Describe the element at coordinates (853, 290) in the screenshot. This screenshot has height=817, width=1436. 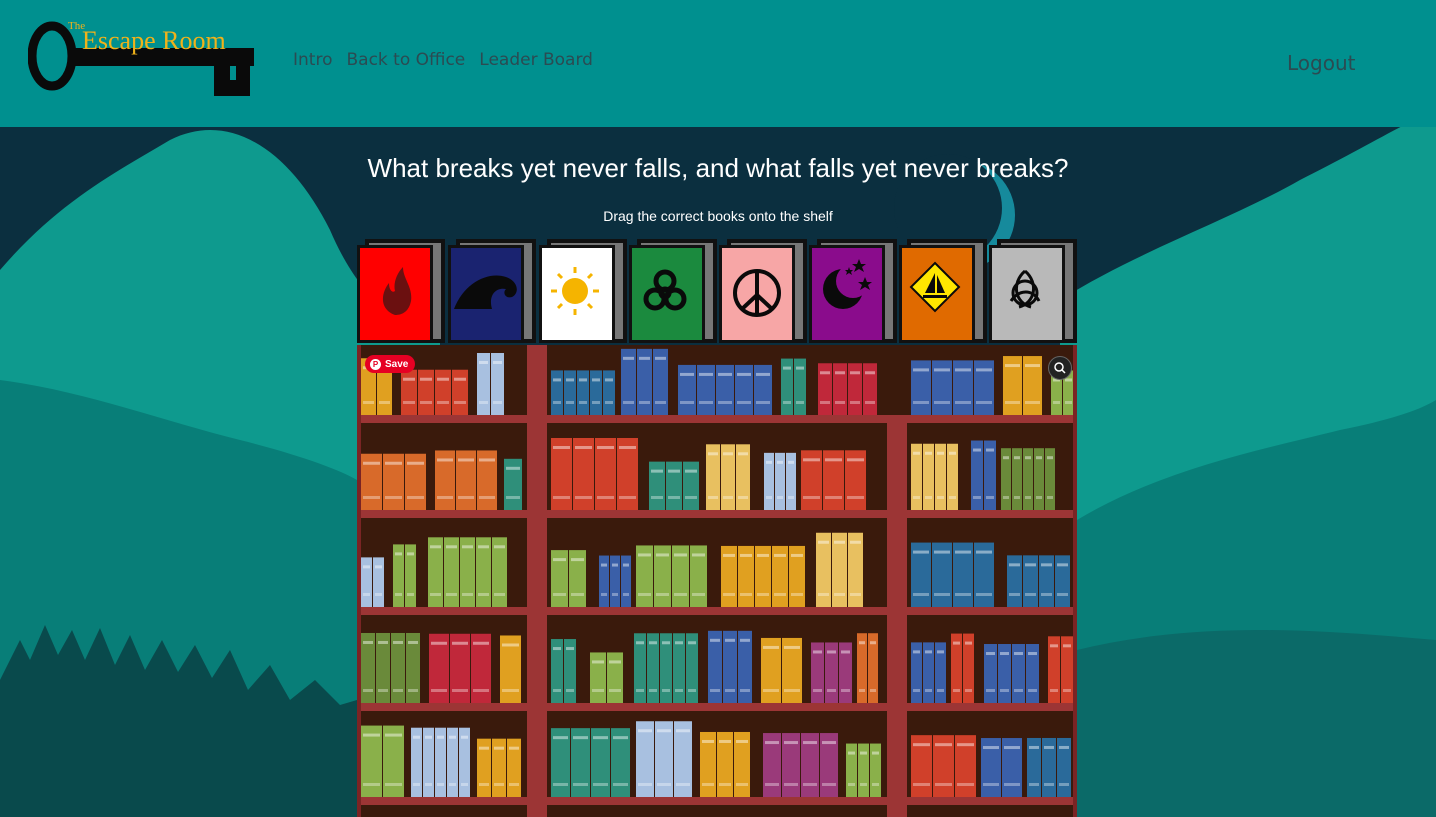
I see `book-moon` at that location.